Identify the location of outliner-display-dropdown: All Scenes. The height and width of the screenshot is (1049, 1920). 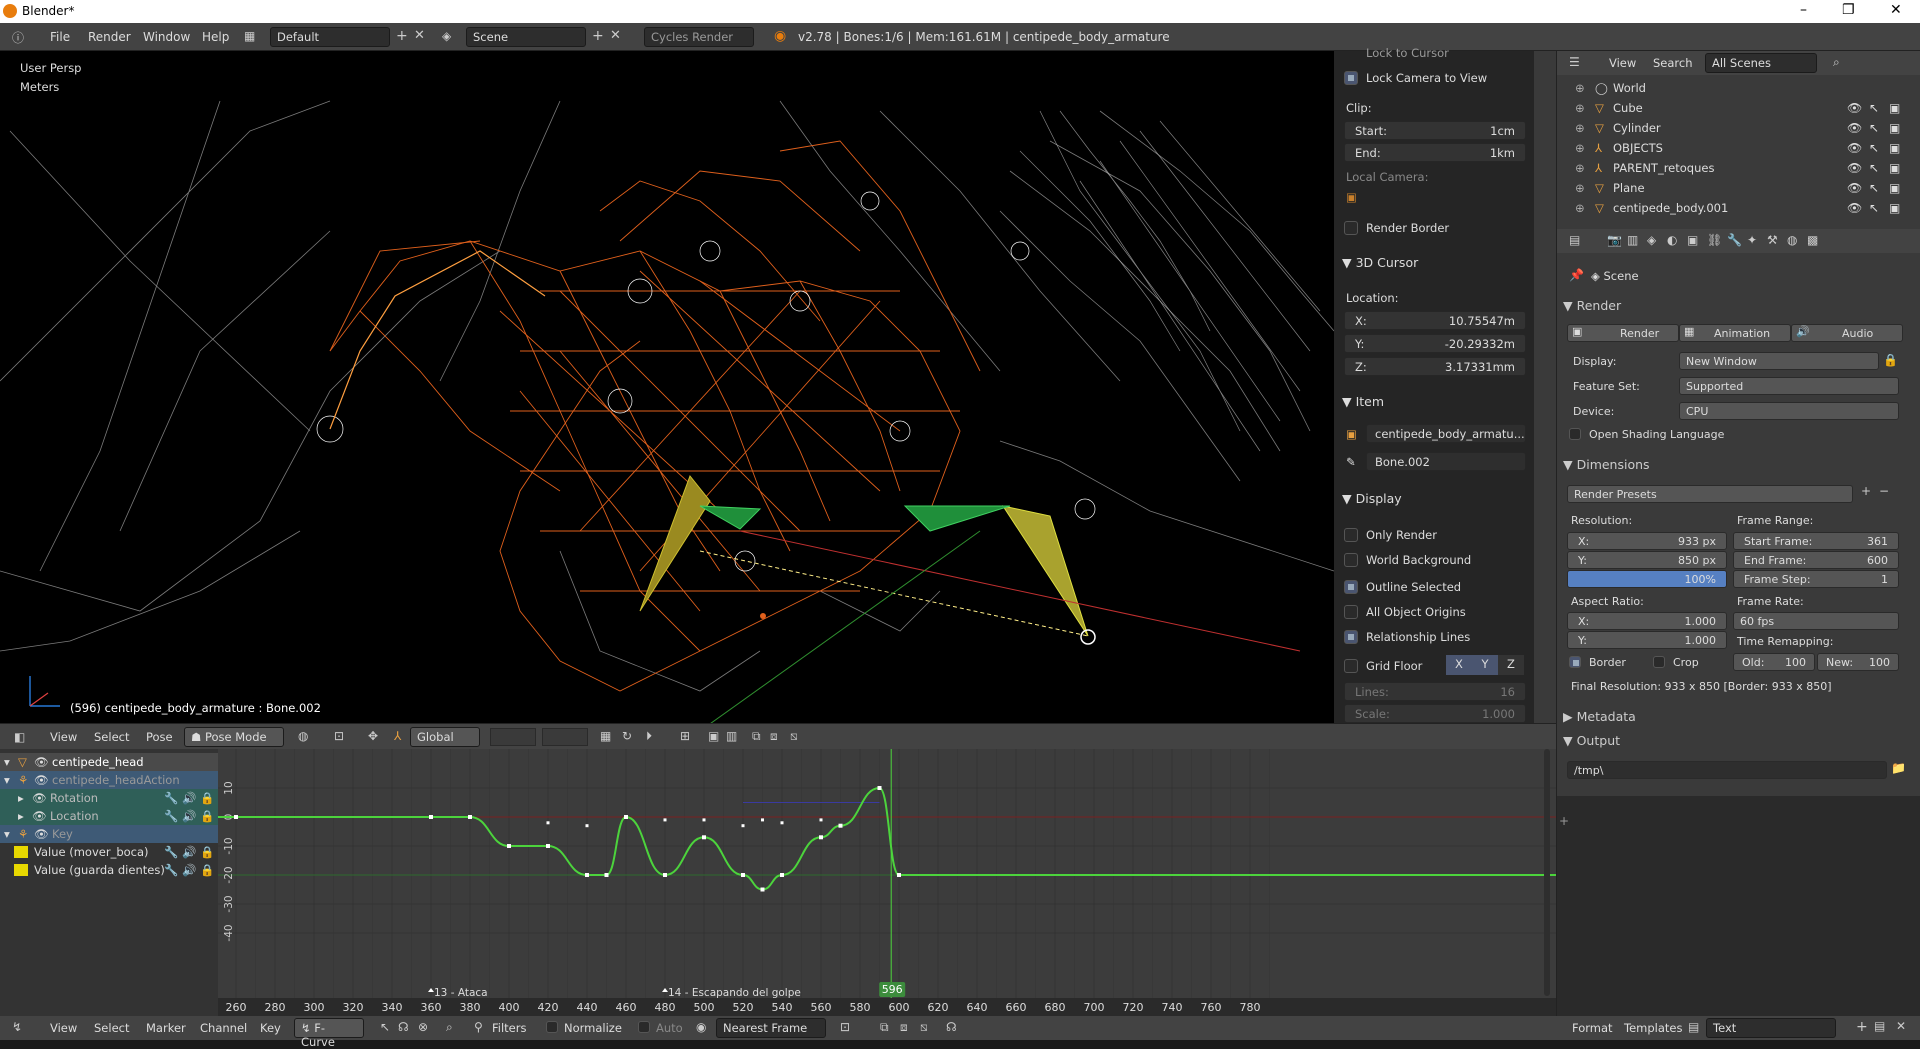
(1761, 63).